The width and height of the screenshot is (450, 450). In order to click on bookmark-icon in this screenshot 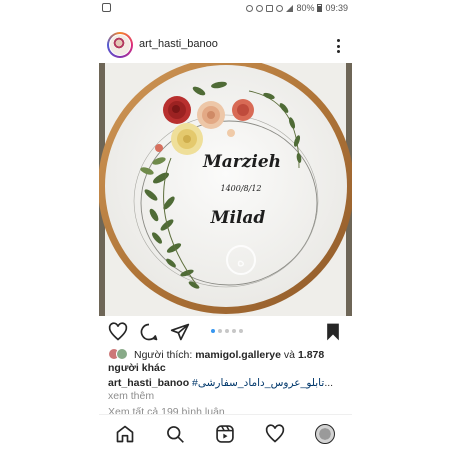, I will do `click(333, 332)`.